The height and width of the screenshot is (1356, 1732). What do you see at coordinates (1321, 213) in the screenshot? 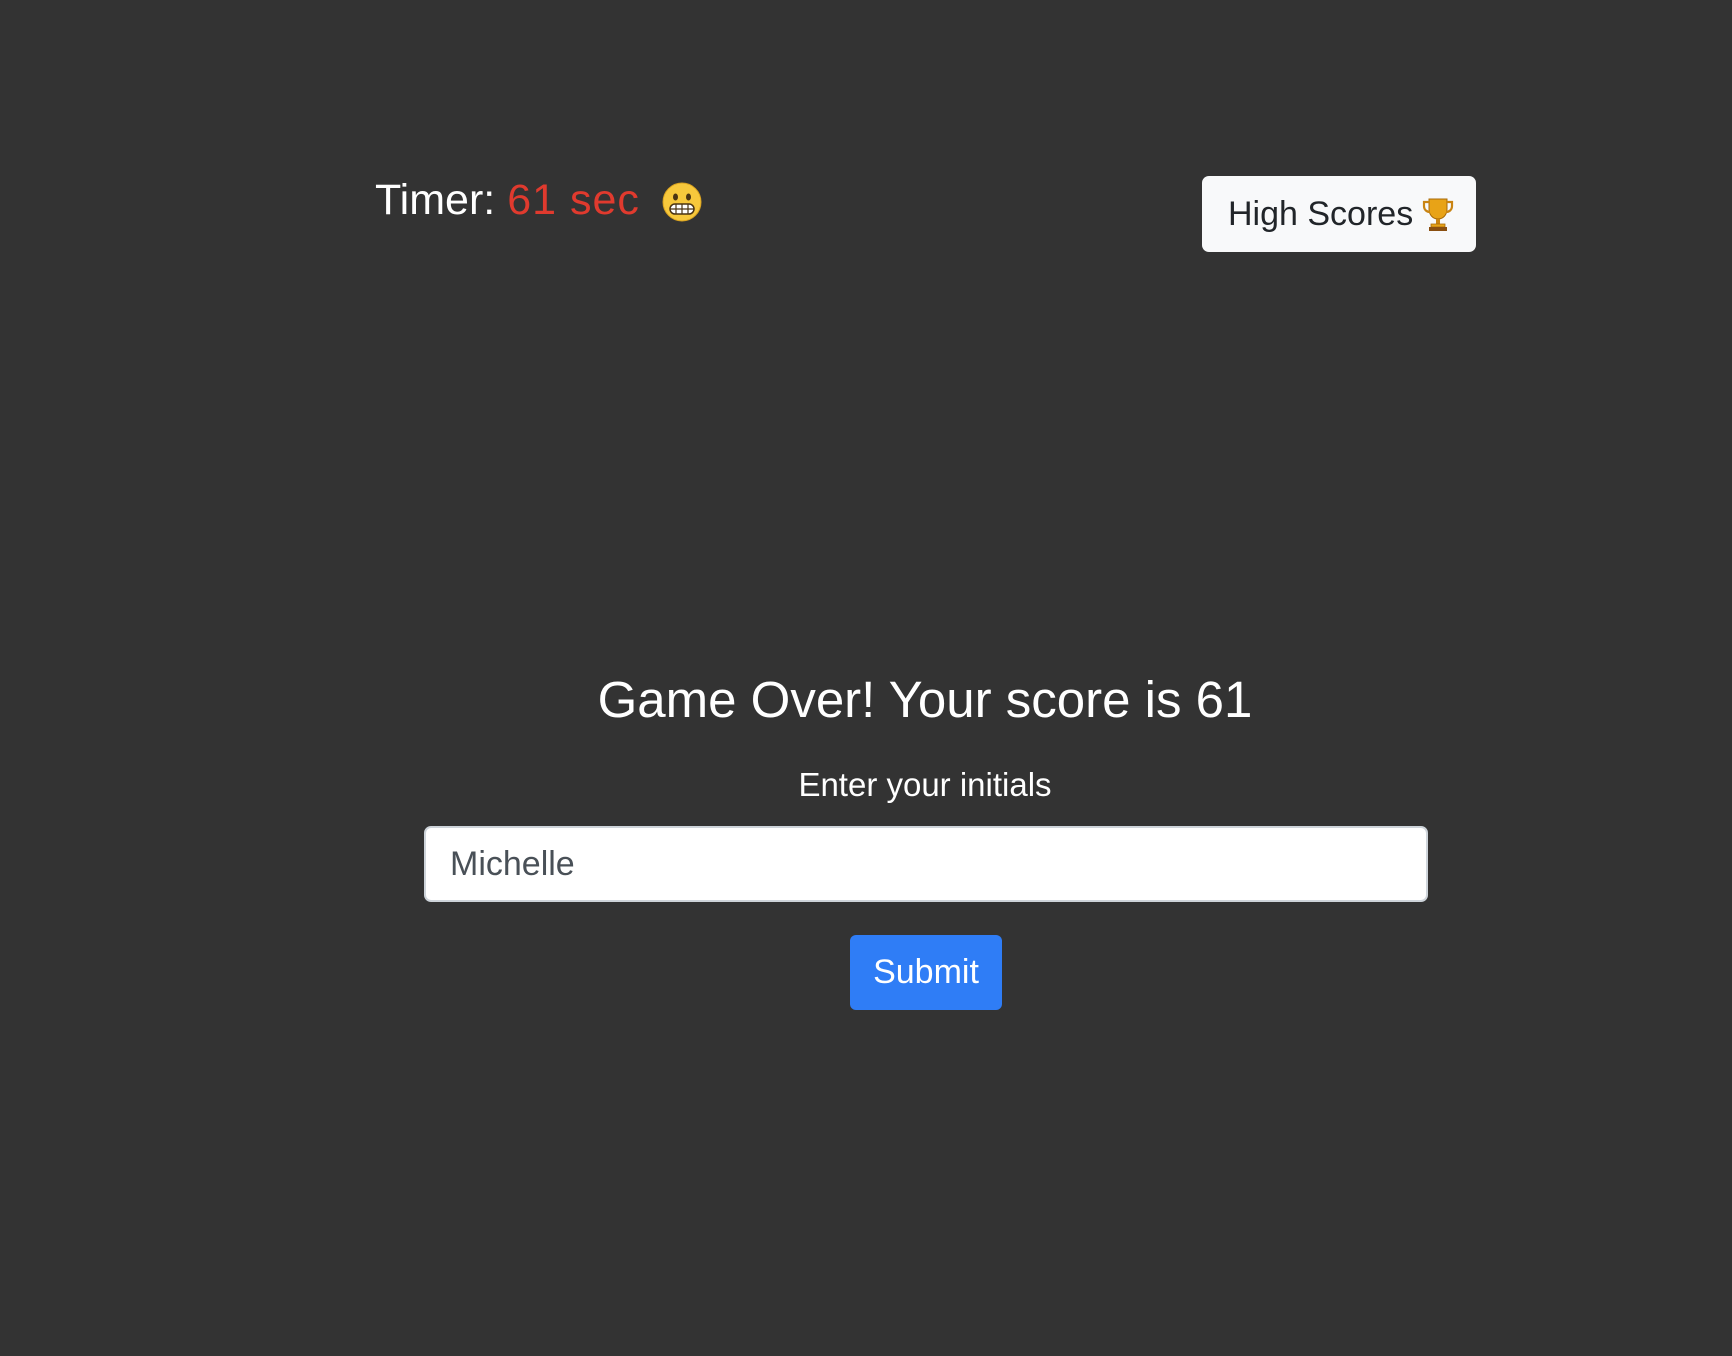
I see `high-scores-label: High Scores` at bounding box center [1321, 213].